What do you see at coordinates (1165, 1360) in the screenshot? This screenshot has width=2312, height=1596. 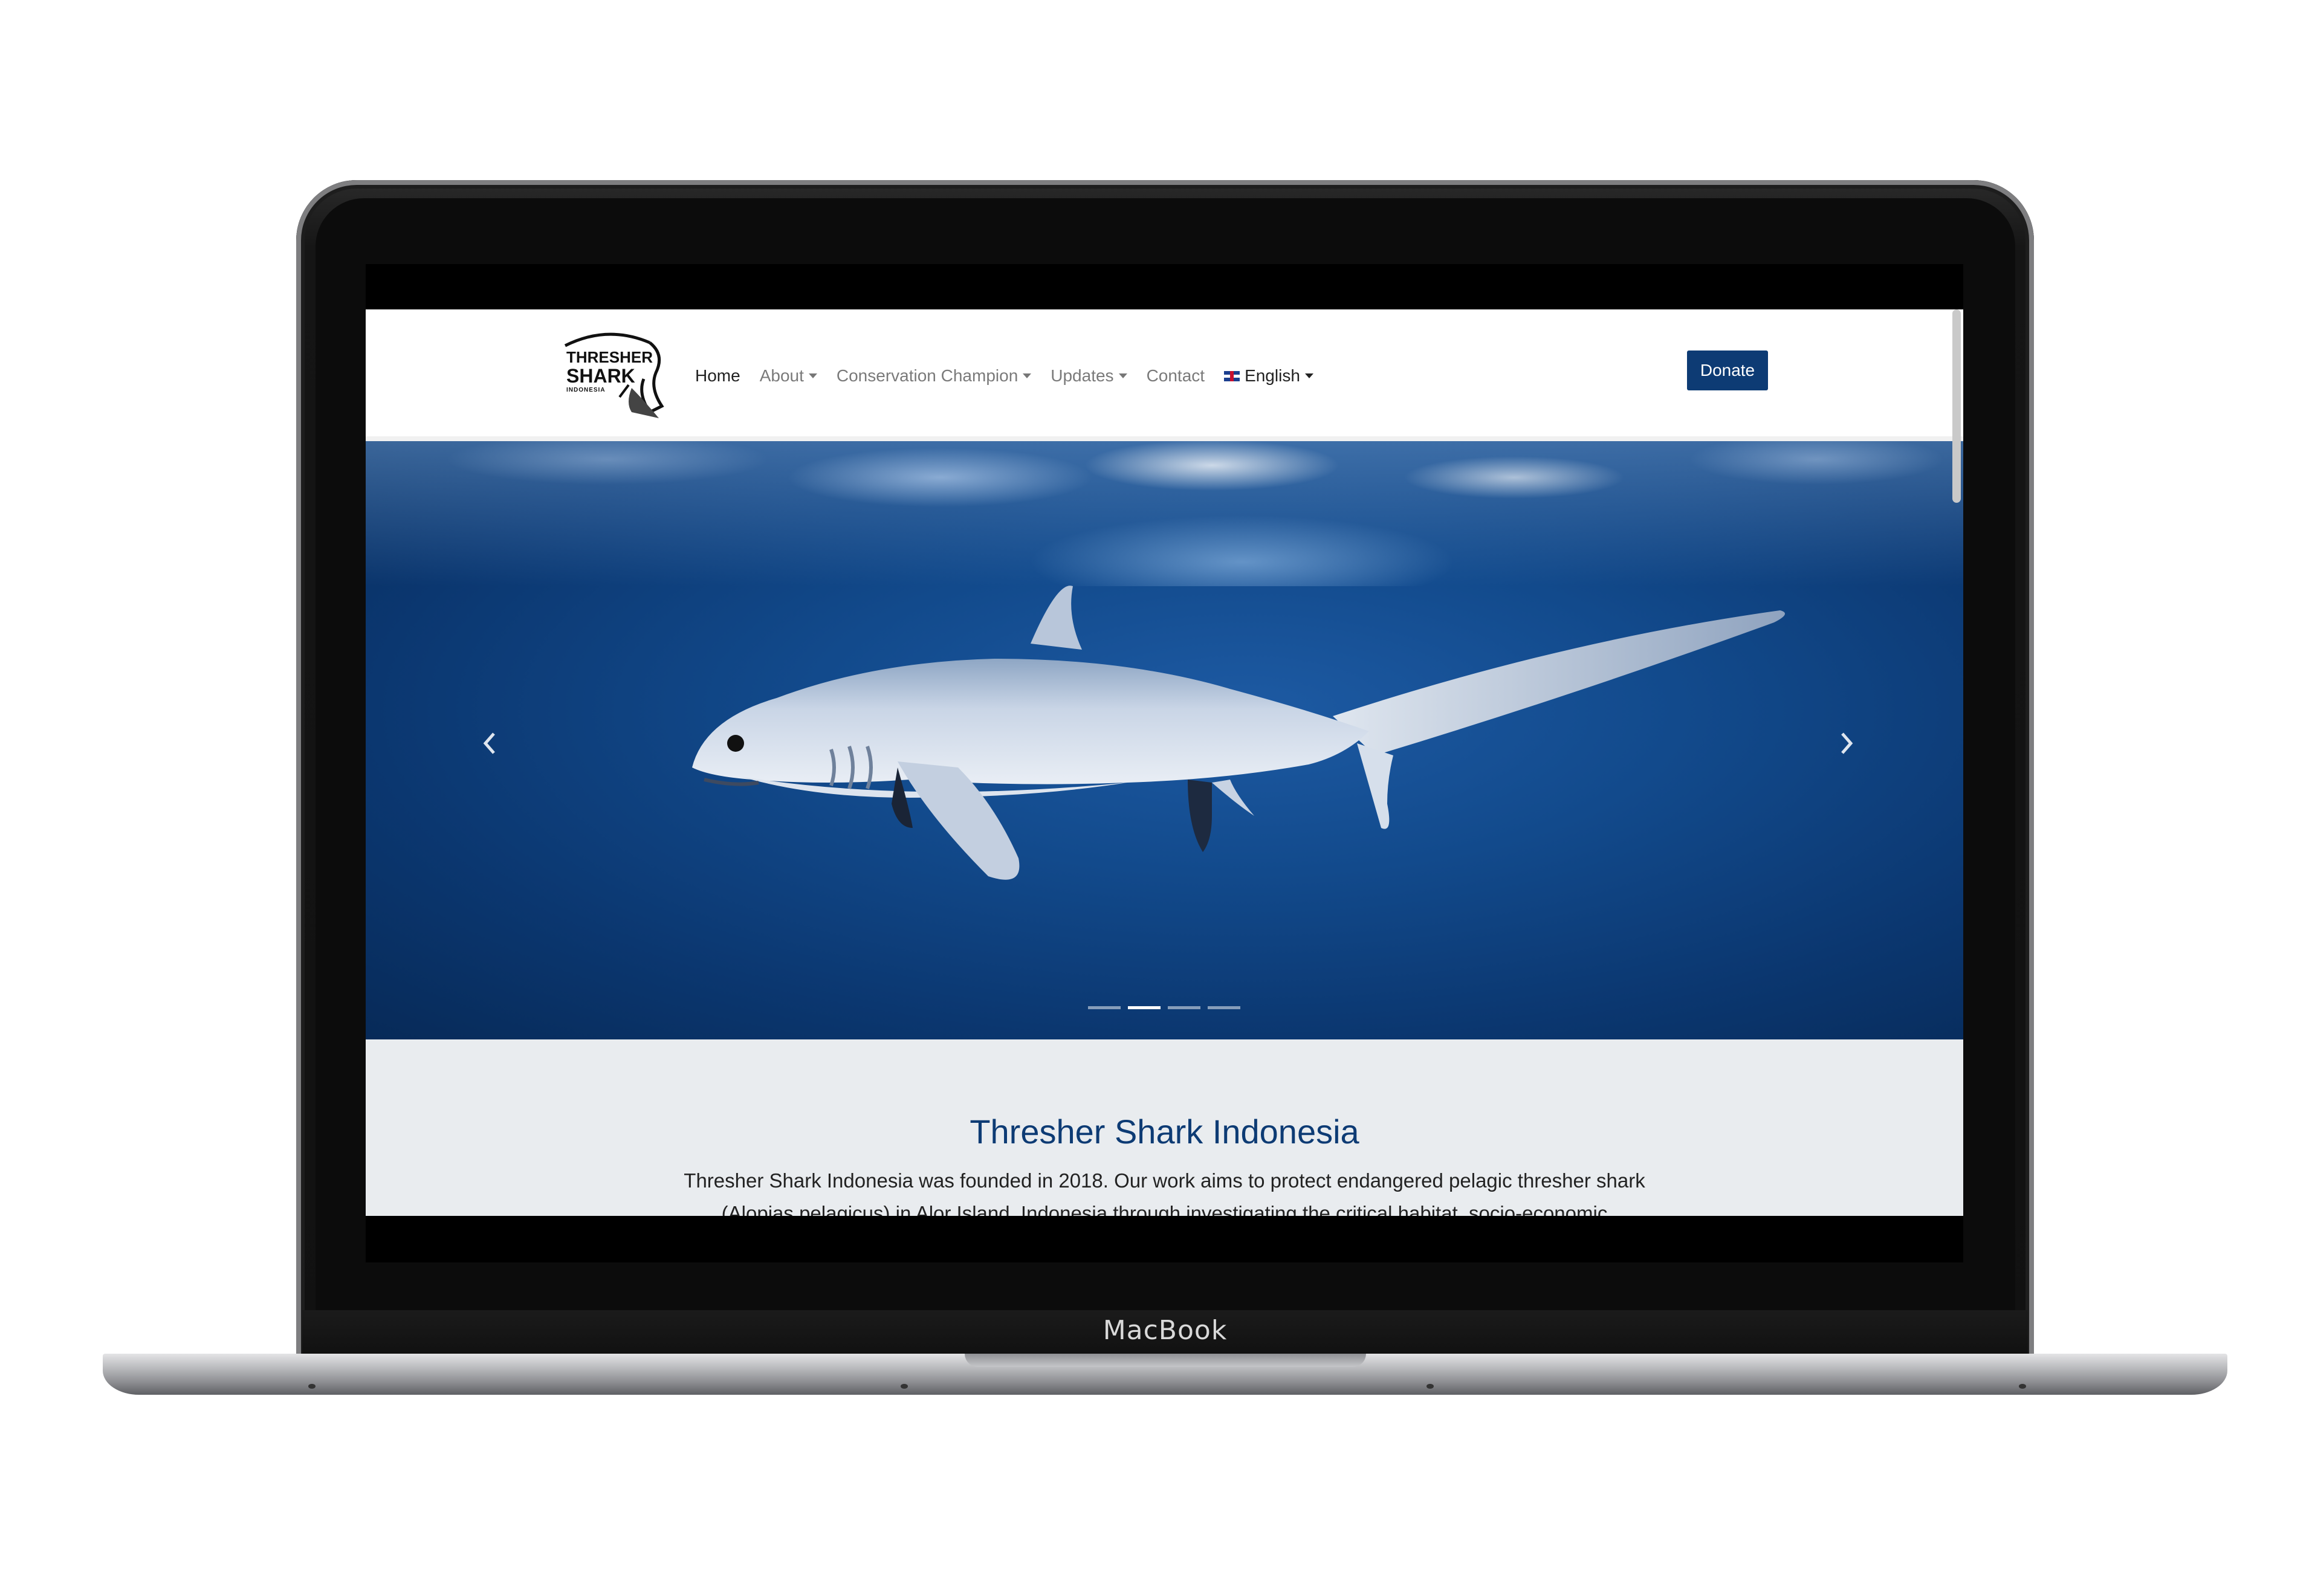 I see `laptop-notch` at bounding box center [1165, 1360].